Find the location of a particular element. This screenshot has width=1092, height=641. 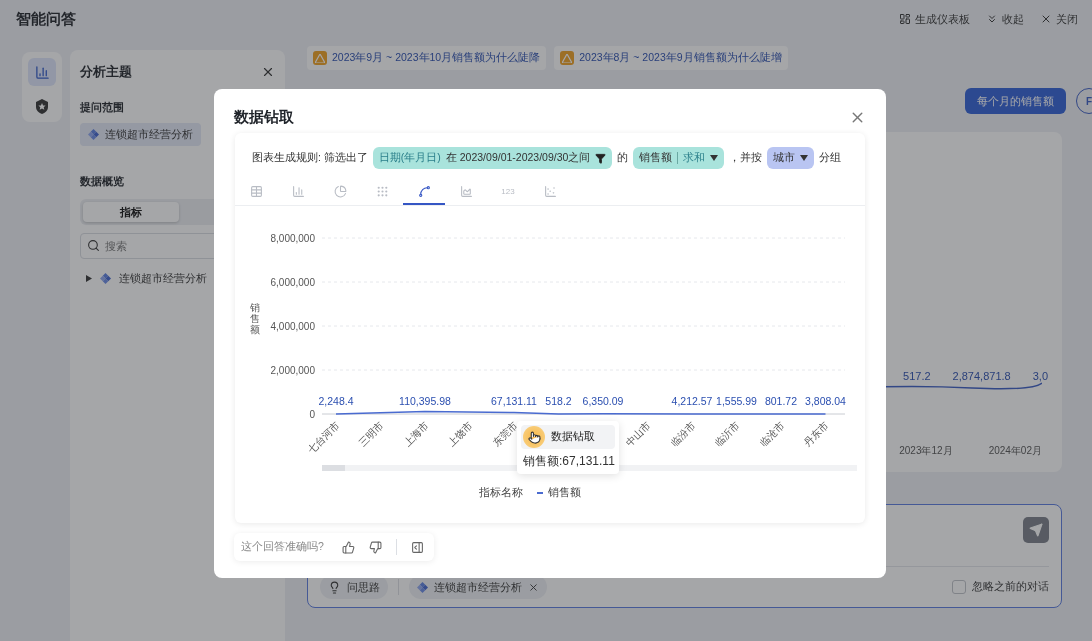

legend-title: 指标名称 is located at coordinates (501, 493).